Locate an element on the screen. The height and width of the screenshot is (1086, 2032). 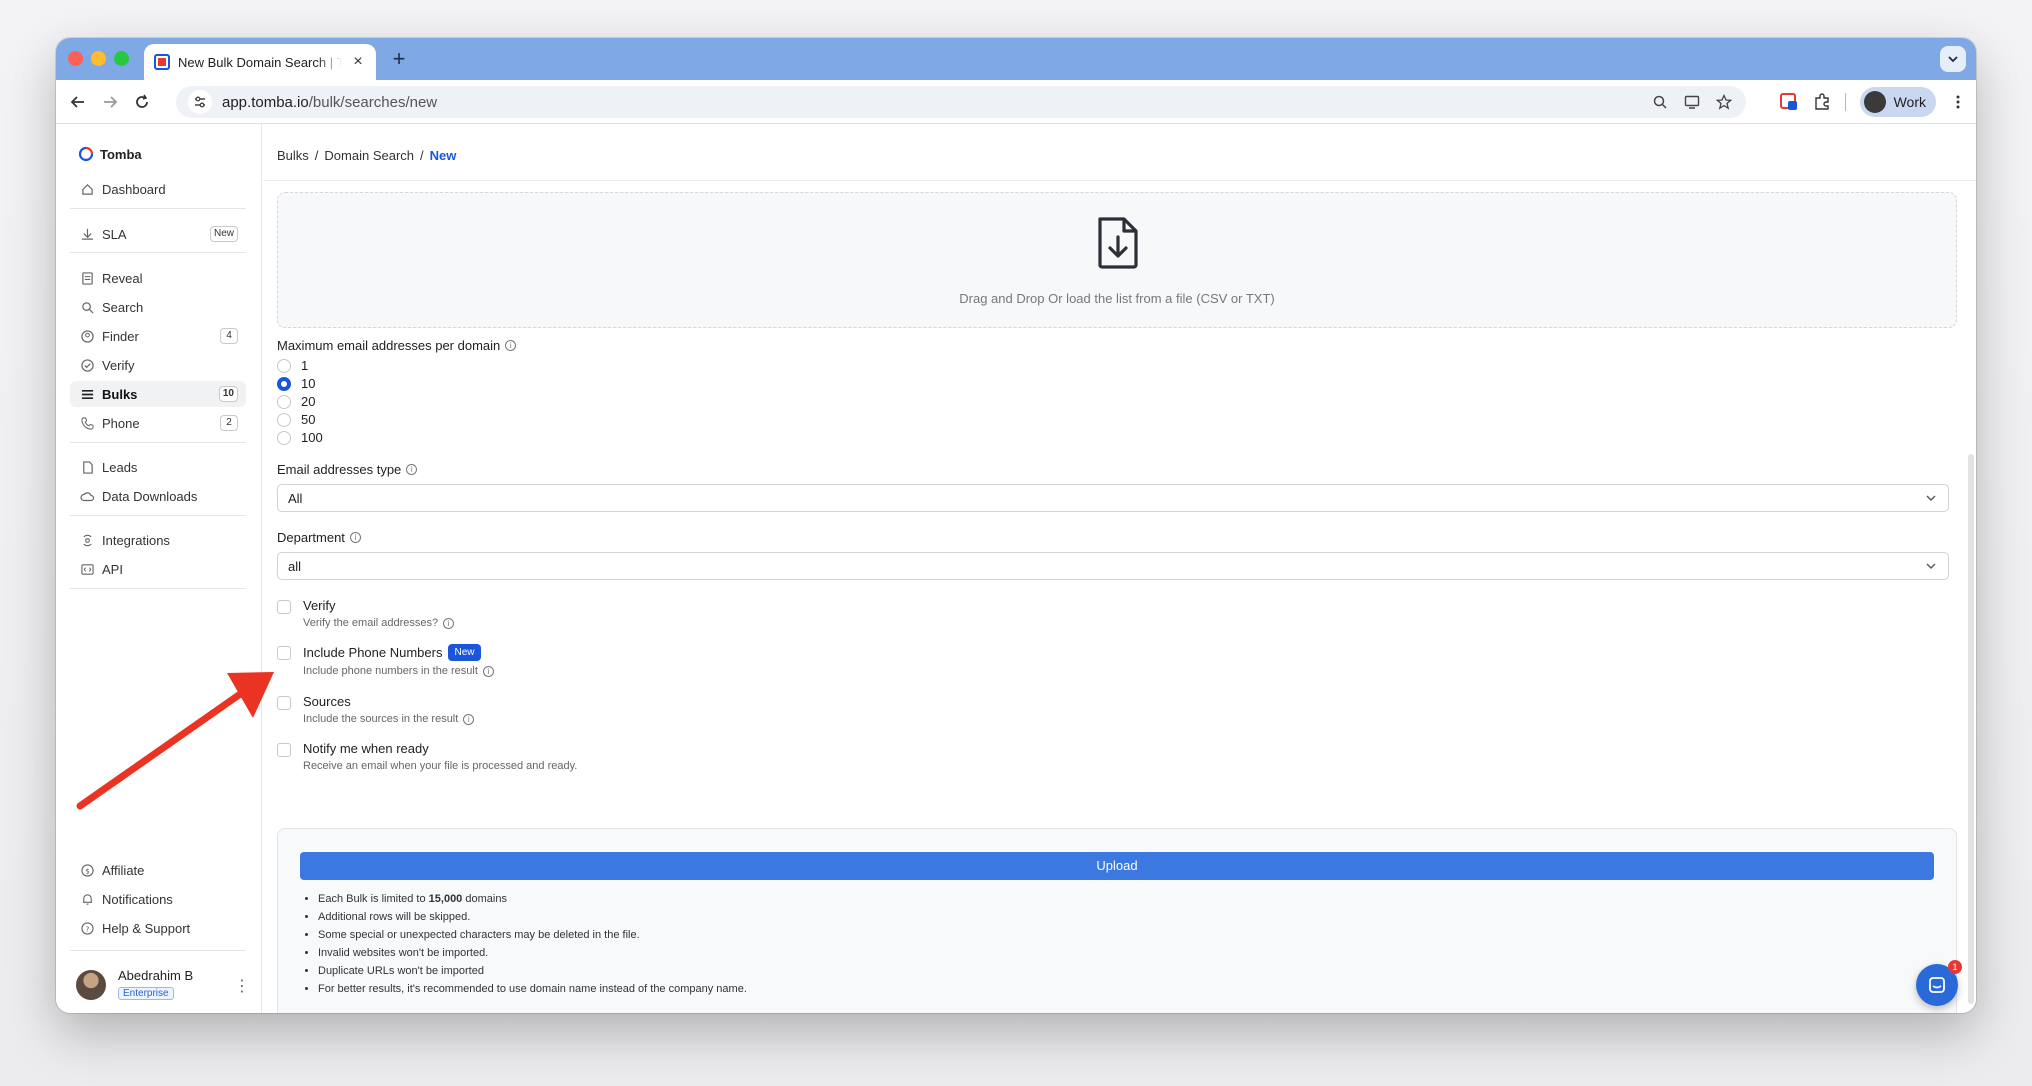
sidebar-item-dashboard: Dashboard is located at coordinates (158, 189).